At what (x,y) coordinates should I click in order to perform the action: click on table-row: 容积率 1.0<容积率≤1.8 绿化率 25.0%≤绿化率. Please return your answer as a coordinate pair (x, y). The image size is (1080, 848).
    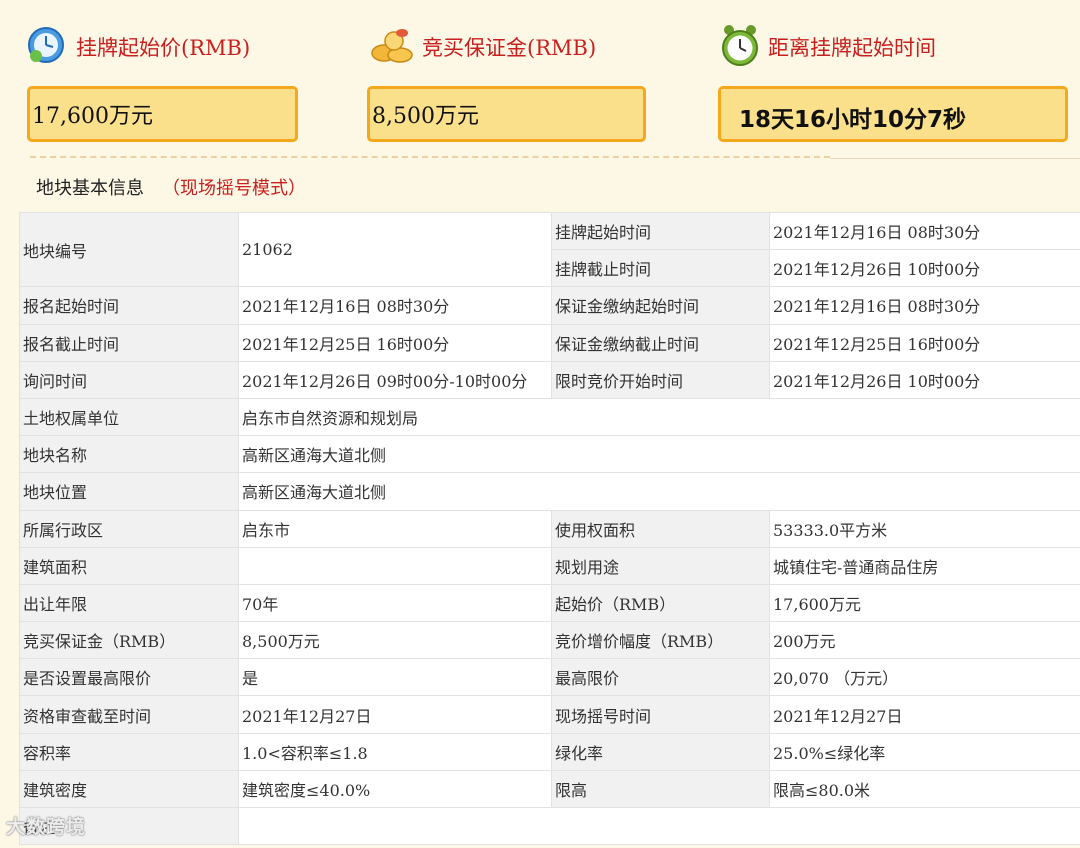
    Looking at the image, I should click on (549, 751).